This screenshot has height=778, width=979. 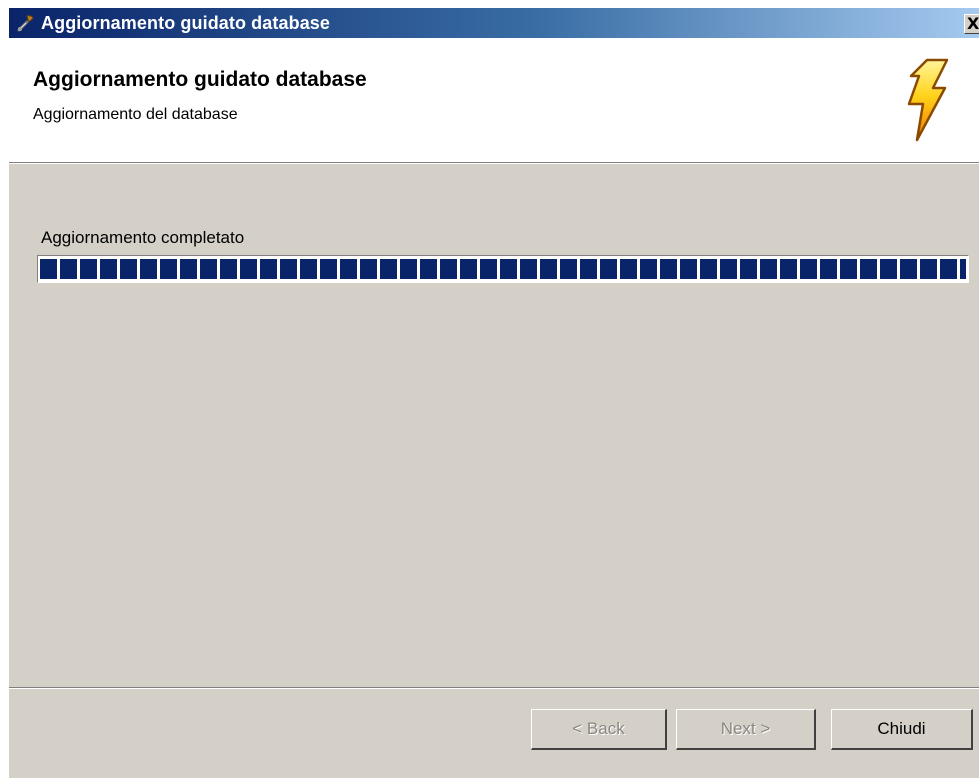 I want to click on header-divider, so click(x=494, y=163).